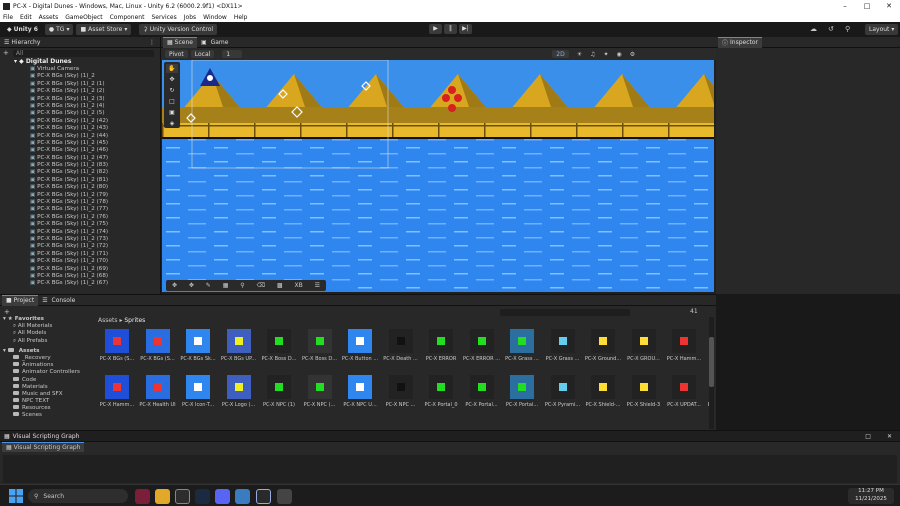 This screenshot has width=900, height=506. Describe the element at coordinates (172, 112) in the screenshot. I see `rect-tool-icon: ▣` at that location.